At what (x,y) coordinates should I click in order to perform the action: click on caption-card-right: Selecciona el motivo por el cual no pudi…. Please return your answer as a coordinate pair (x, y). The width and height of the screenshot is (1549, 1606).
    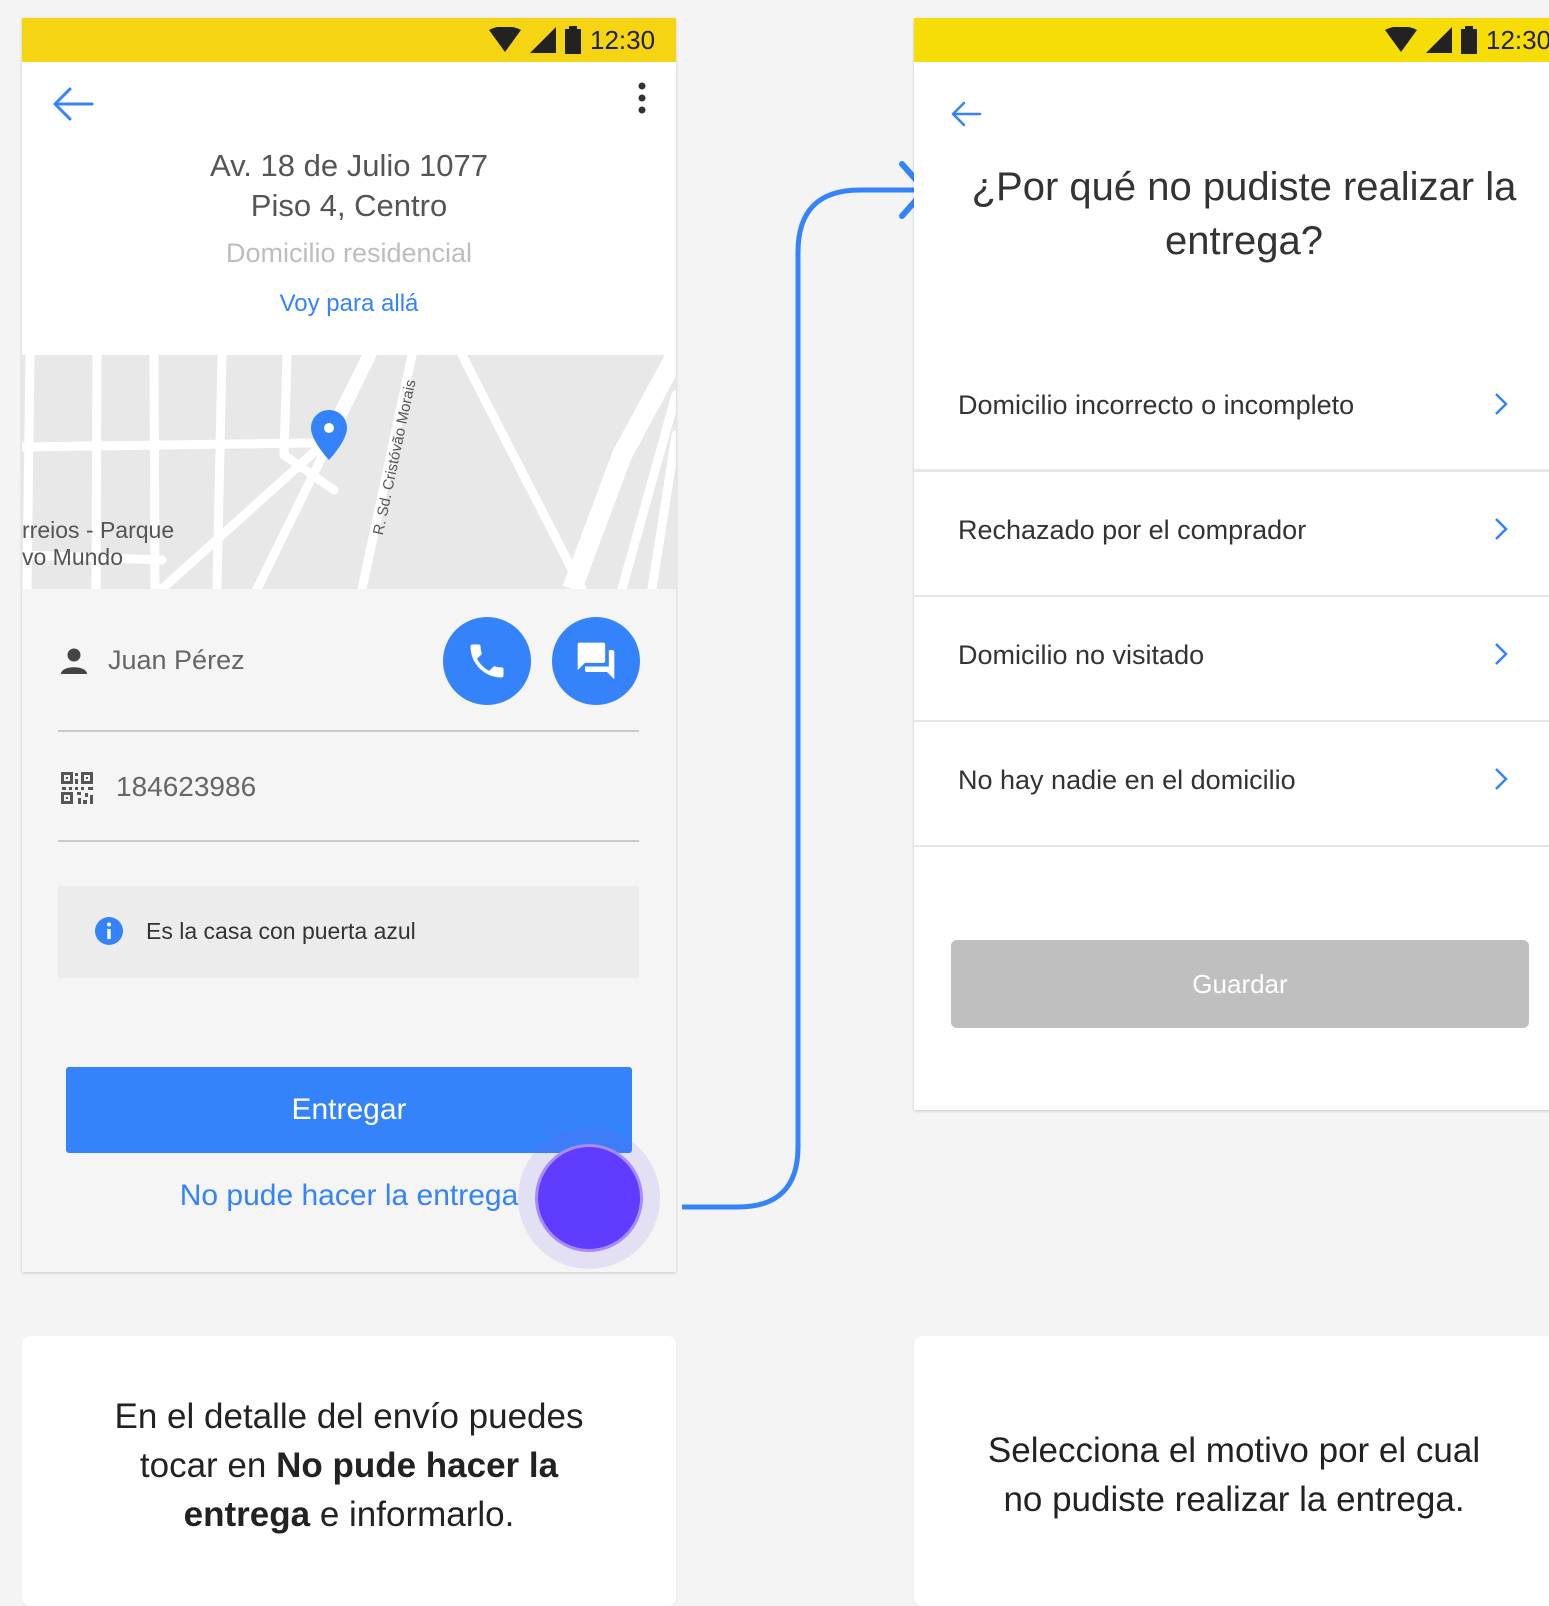
    Looking at the image, I should click on (1231, 1471).